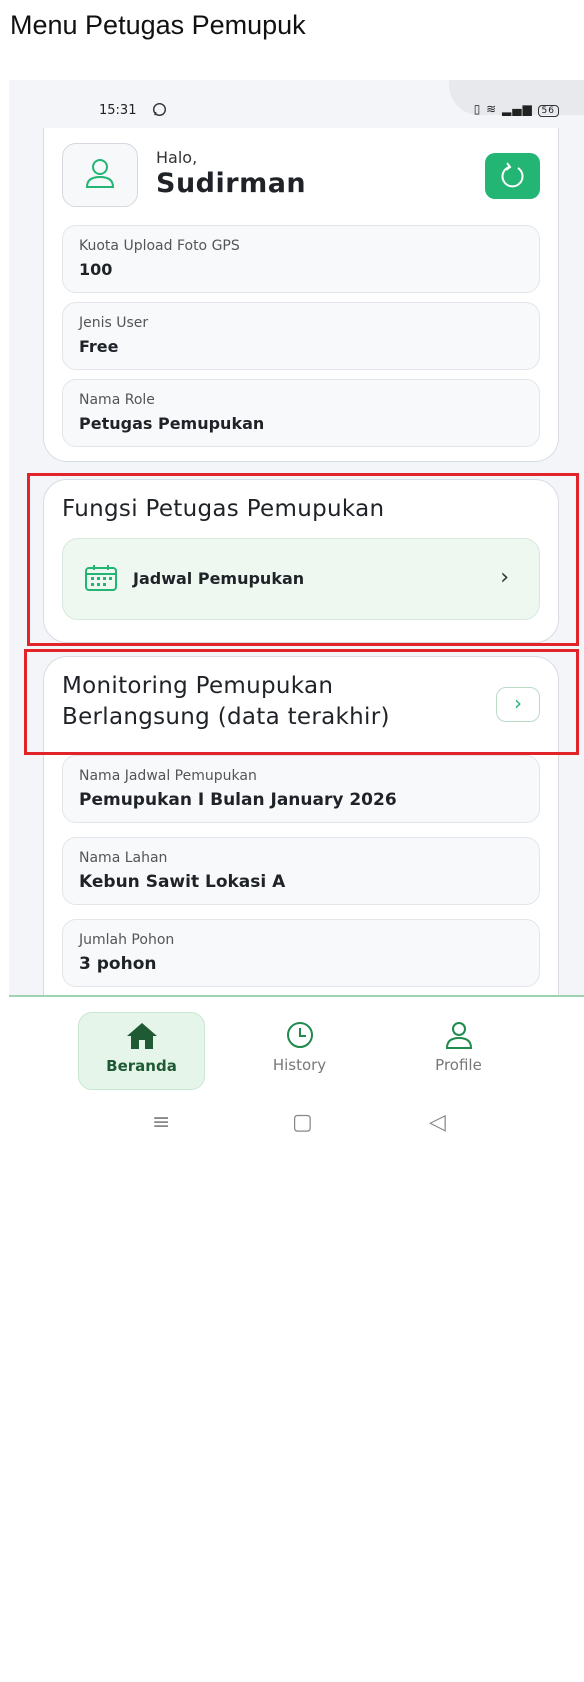 This screenshot has height=1682, width=584. I want to click on field-label: Jumlah Pohon, so click(127, 940).